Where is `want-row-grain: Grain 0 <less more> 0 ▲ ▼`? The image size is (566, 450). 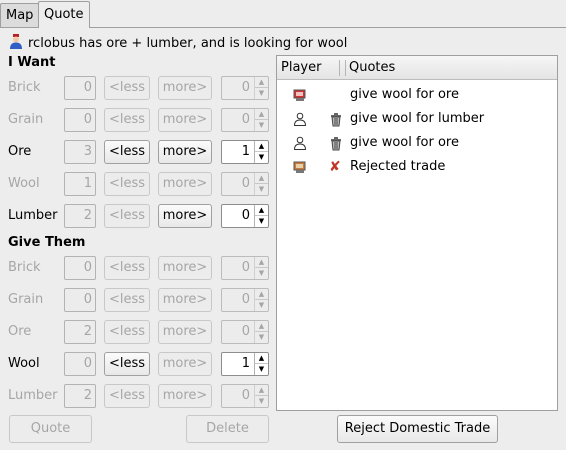
want-row-grain: Grain 0 <less more> 0 ▲ ▼ is located at coordinates (139, 120).